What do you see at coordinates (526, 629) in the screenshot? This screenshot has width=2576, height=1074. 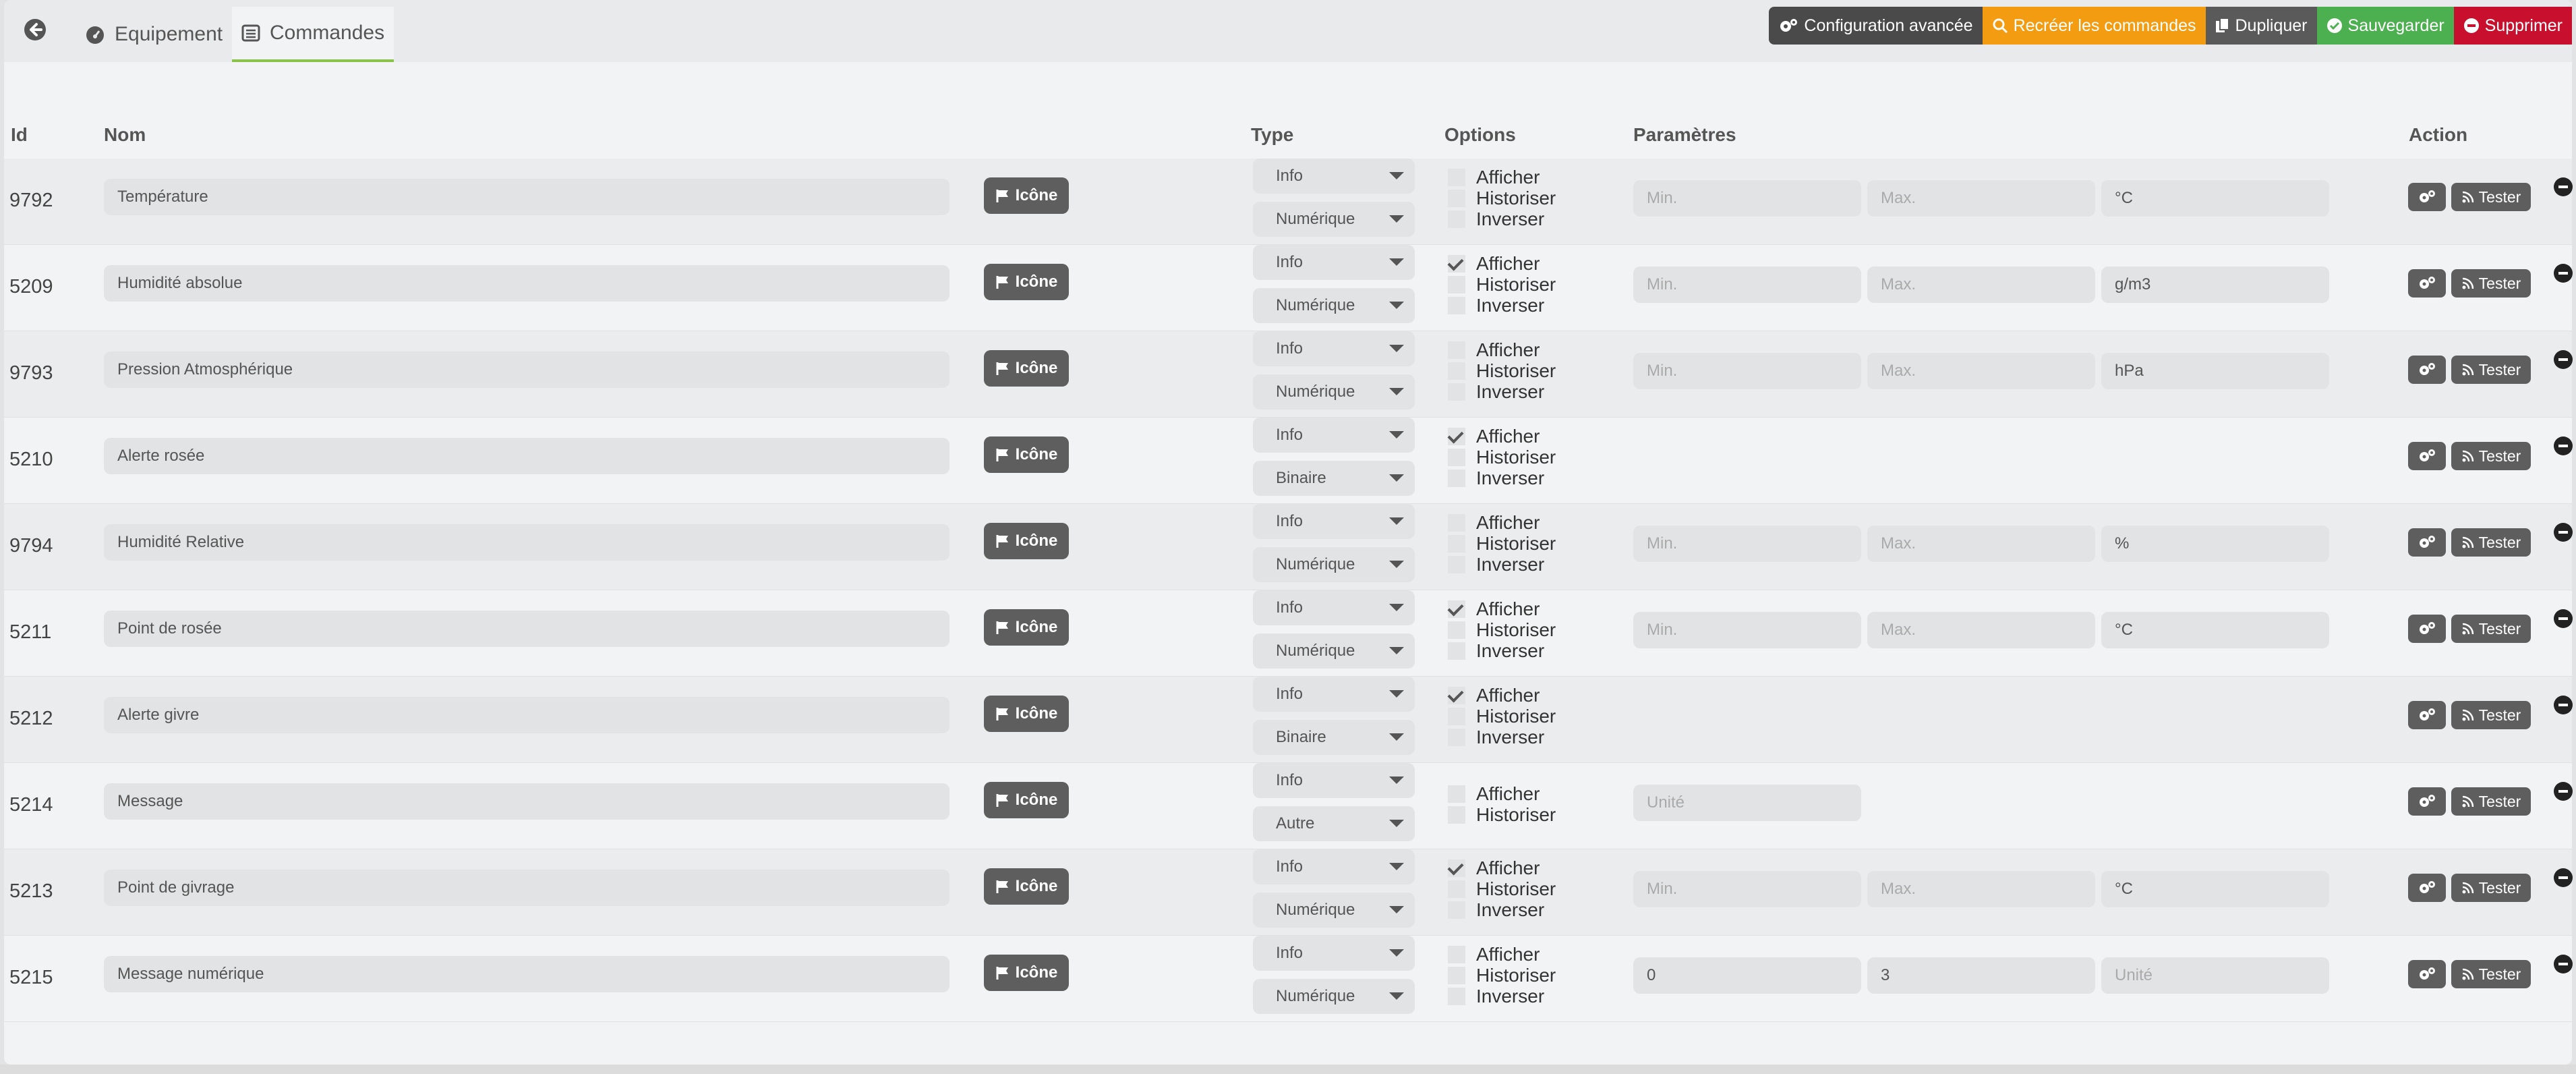 I see `command-name-input: Point de rosée` at bounding box center [526, 629].